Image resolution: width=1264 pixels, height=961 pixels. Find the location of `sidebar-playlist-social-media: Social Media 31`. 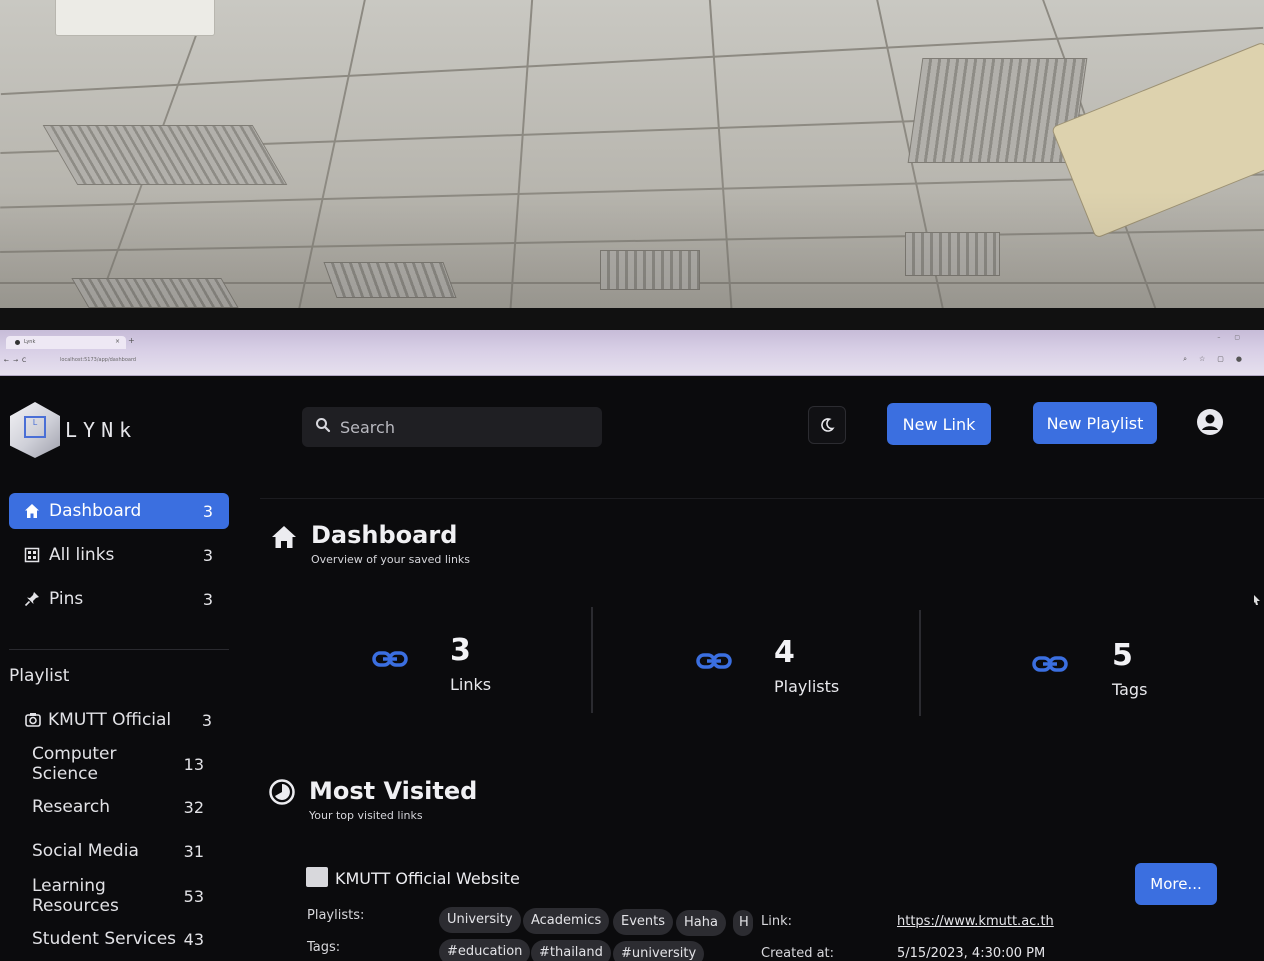

sidebar-playlist-social-media: Social Media 31 is located at coordinates (124, 851).